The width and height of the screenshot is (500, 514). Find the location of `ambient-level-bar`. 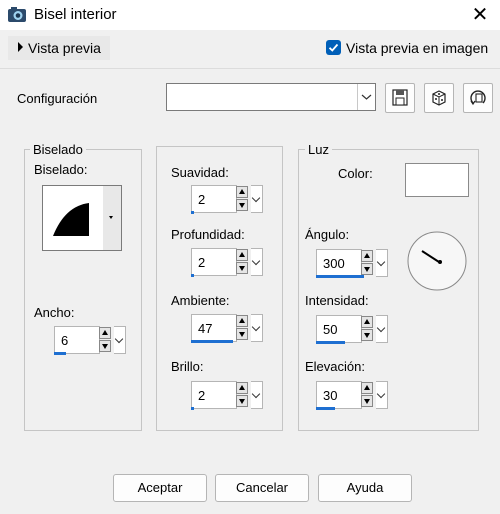

ambient-level-bar is located at coordinates (212, 341).